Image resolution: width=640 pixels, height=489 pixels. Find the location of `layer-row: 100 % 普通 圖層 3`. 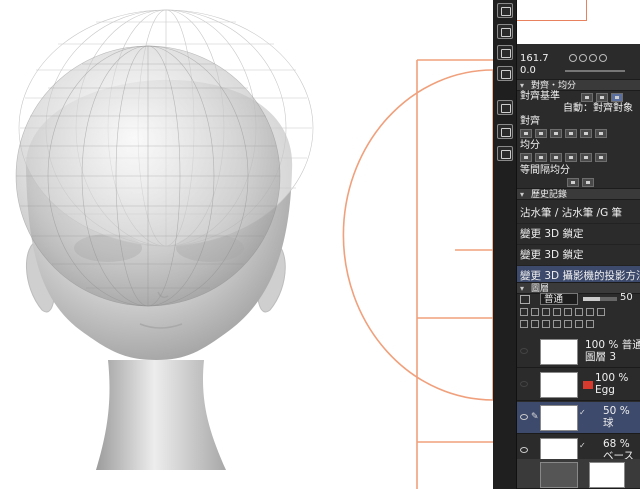

layer-row: 100 % 普通 圖層 3 is located at coordinates (578, 352).